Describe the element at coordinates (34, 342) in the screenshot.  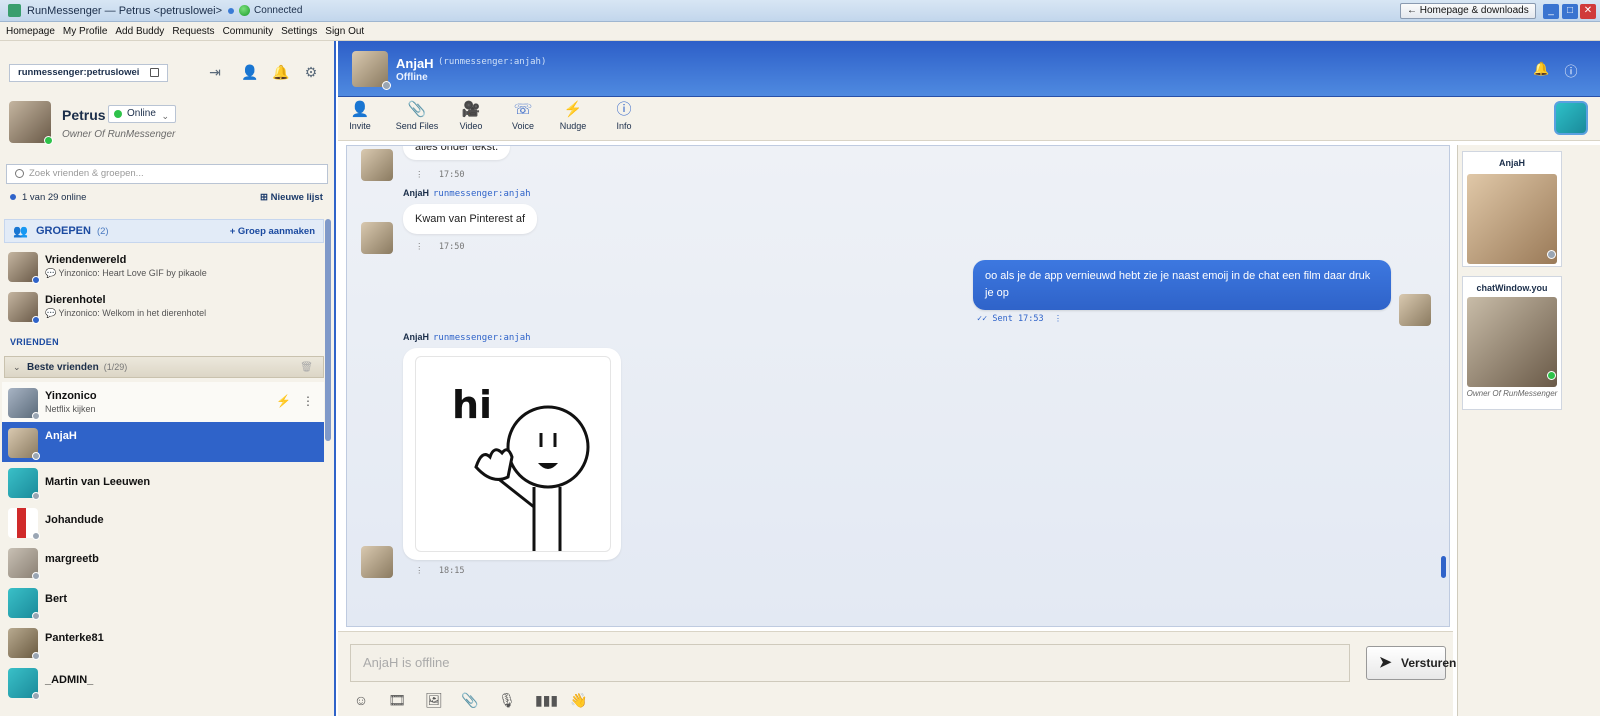
I see `friends-section-title: VRIENDEN` at that location.